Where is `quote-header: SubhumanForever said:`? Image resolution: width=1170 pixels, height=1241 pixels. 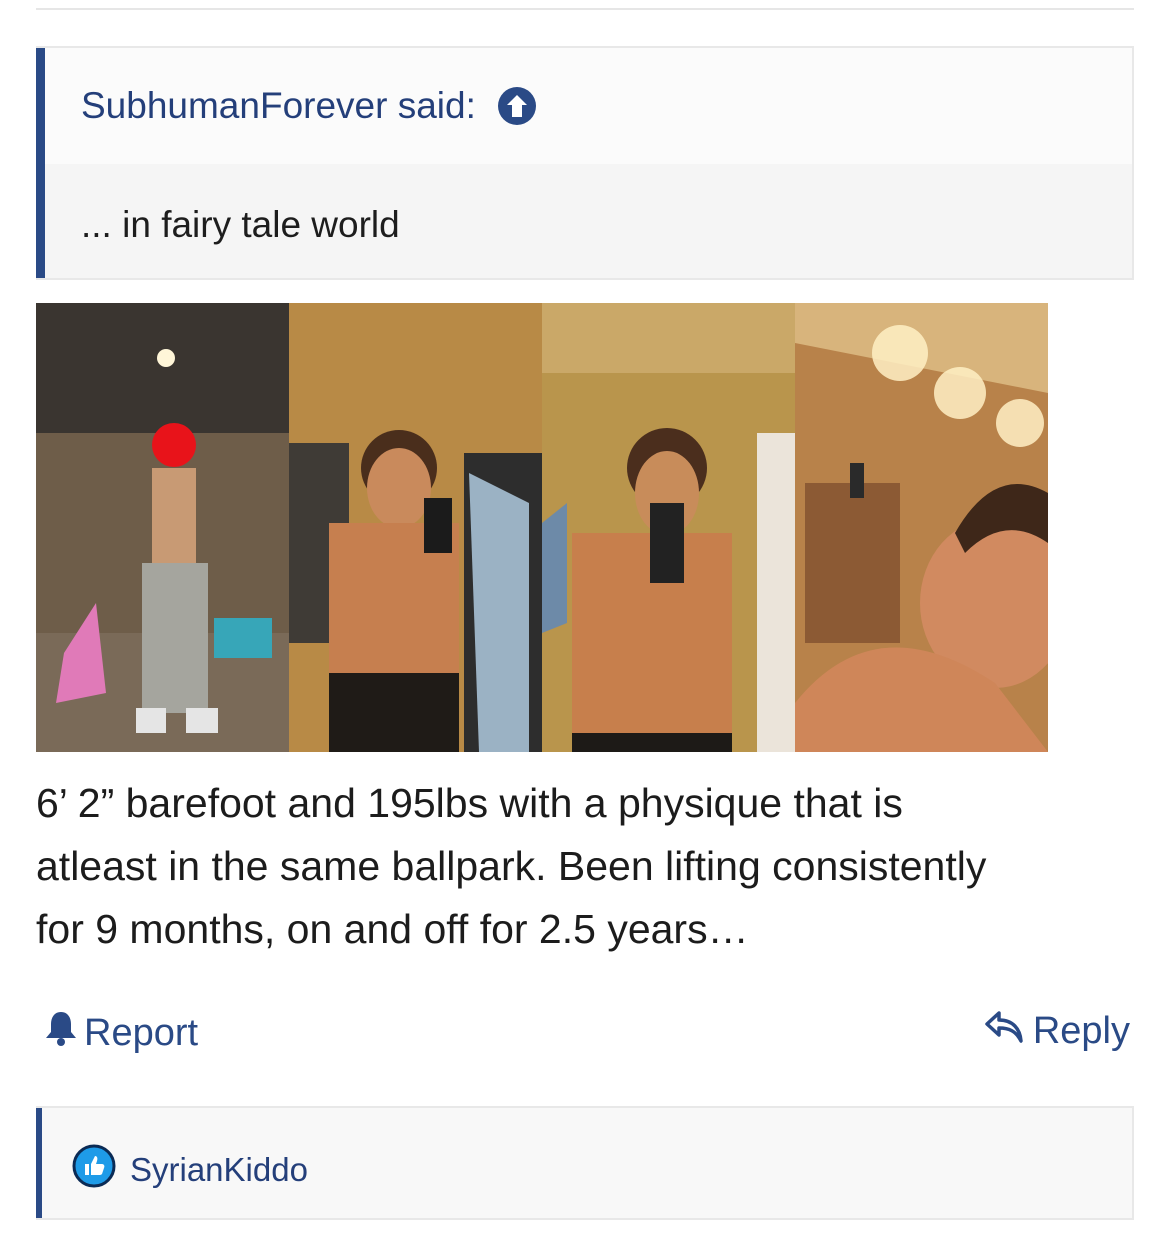 quote-header: SubhumanForever said: is located at coordinates (588, 106).